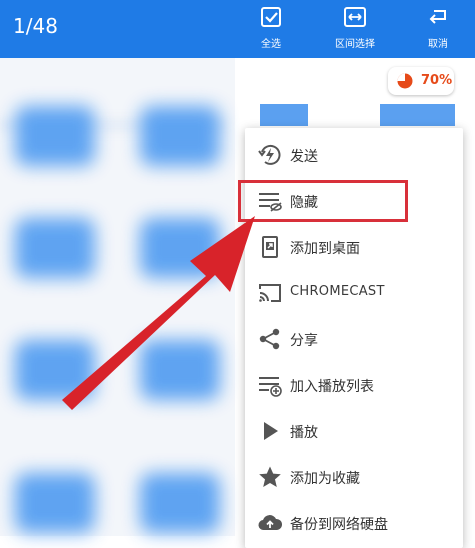 This screenshot has height=548, width=475. Describe the element at coordinates (237, 29) in the screenshot. I see `selection-toolbar: 1/48 全选 区间选择 取消` at that location.